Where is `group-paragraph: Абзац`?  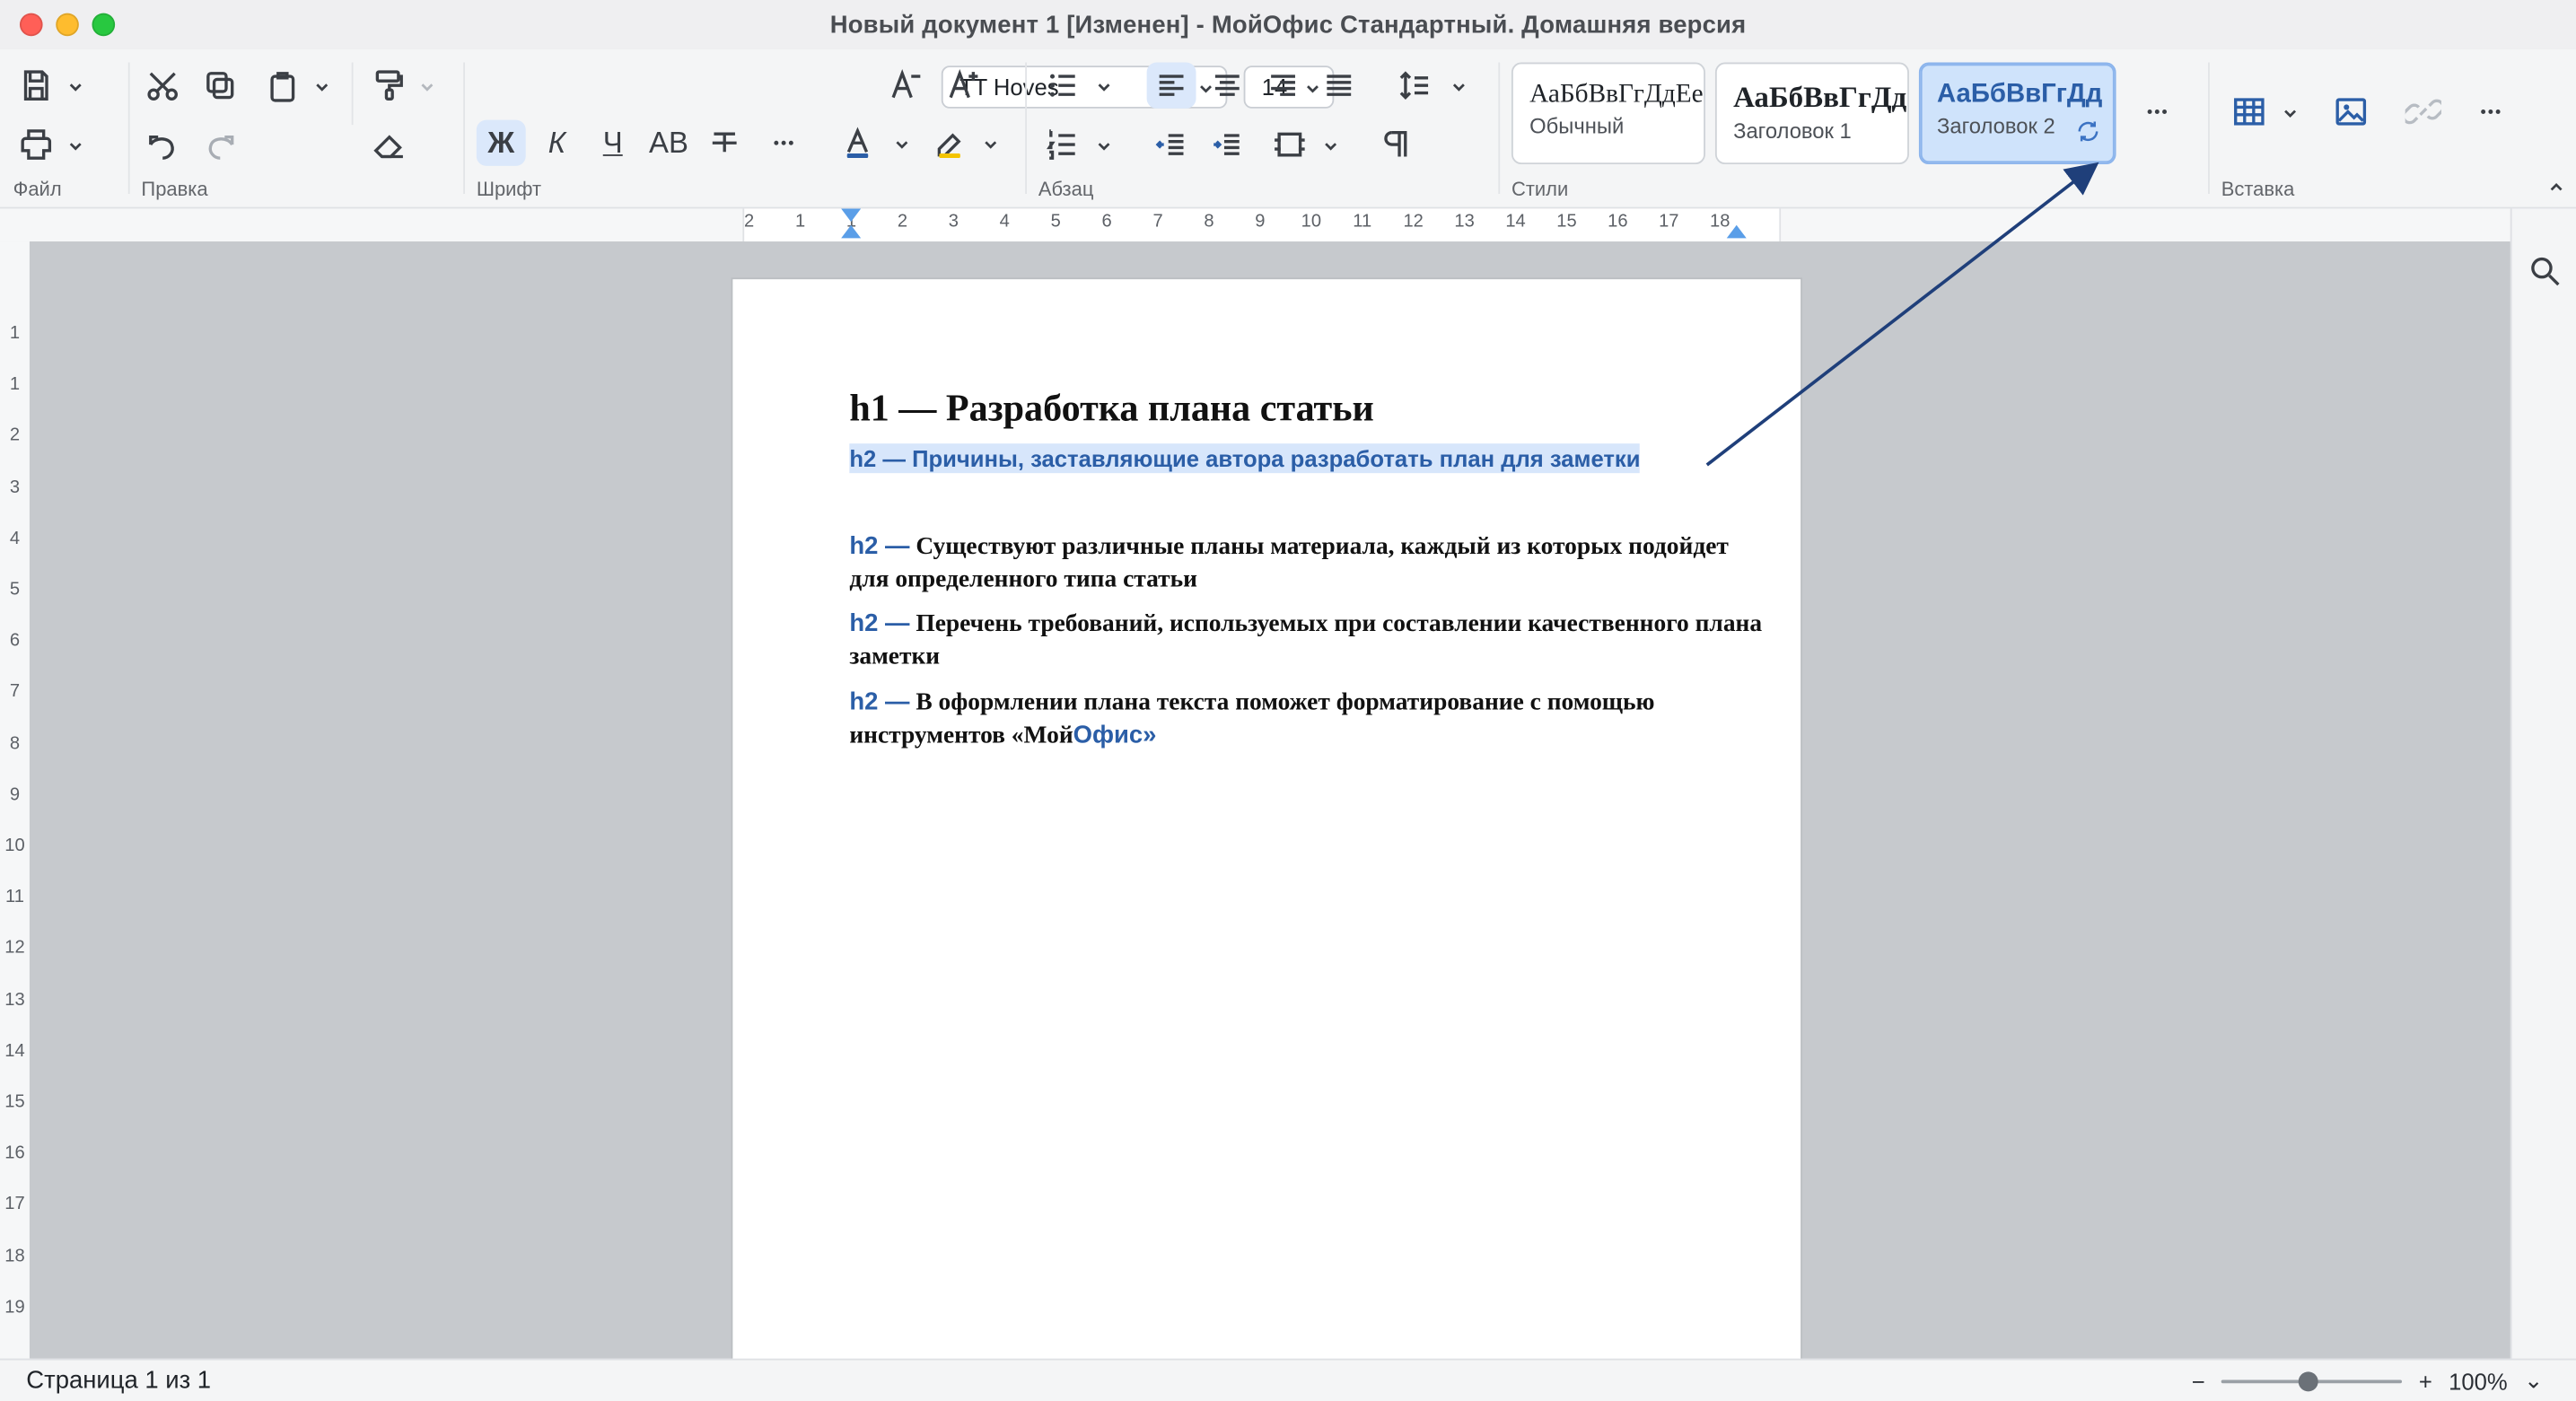
group-paragraph: Абзац is located at coordinates (1261, 128).